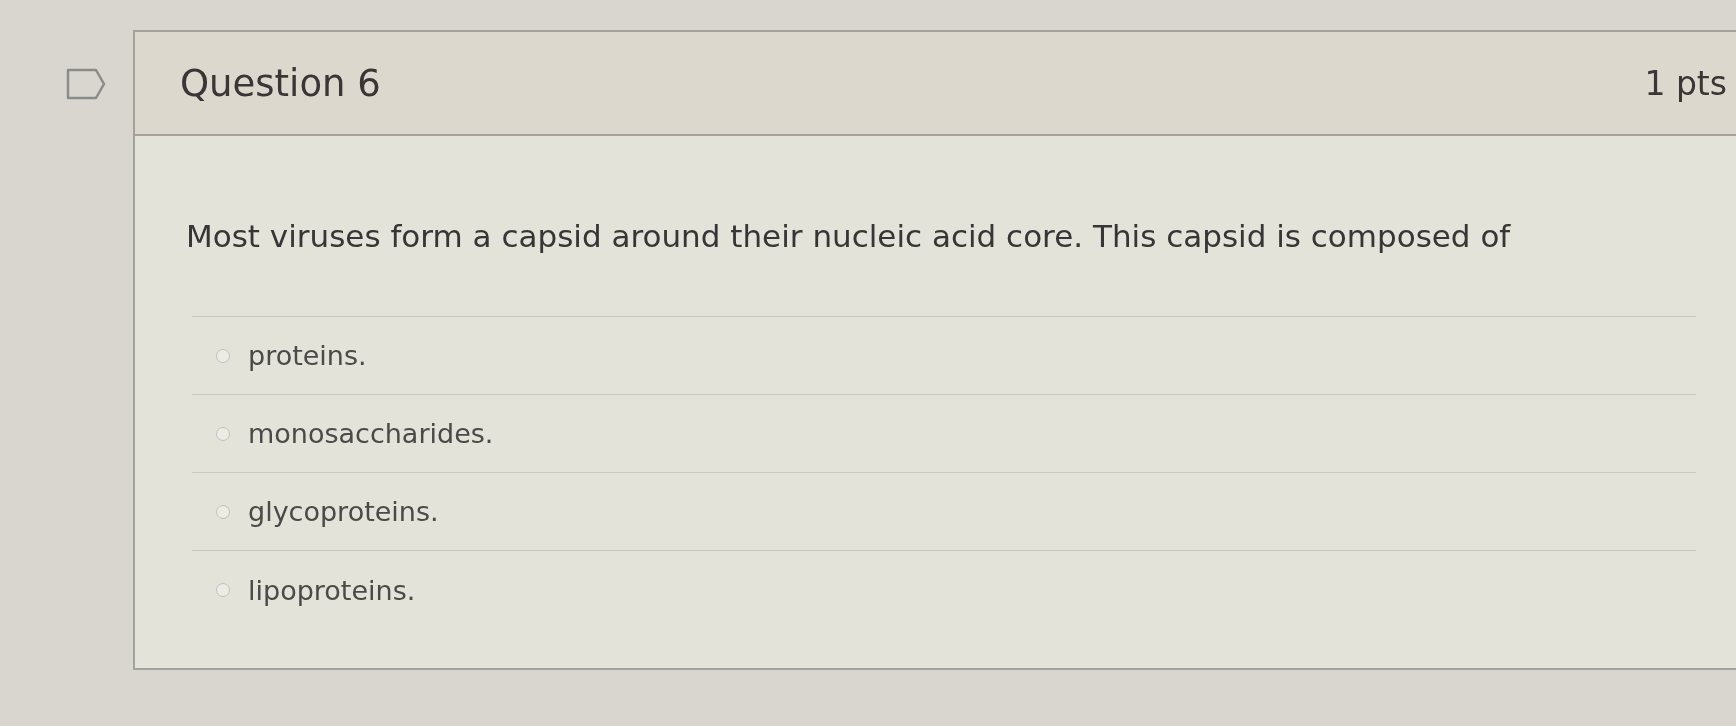 Image resolution: width=1736 pixels, height=726 pixels. Describe the element at coordinates (86, 84) in the screenshot. I see `flag-icon` at that location.